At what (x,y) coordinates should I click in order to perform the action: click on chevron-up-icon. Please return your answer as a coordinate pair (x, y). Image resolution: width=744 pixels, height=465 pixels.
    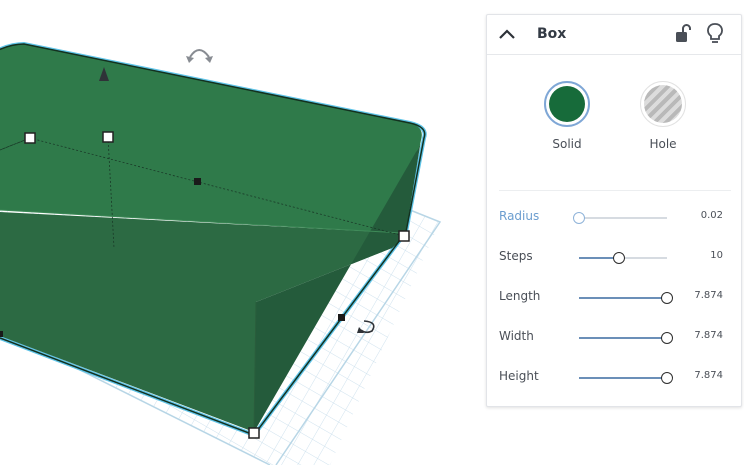
    Looking at the image, I should click on (507, 35).